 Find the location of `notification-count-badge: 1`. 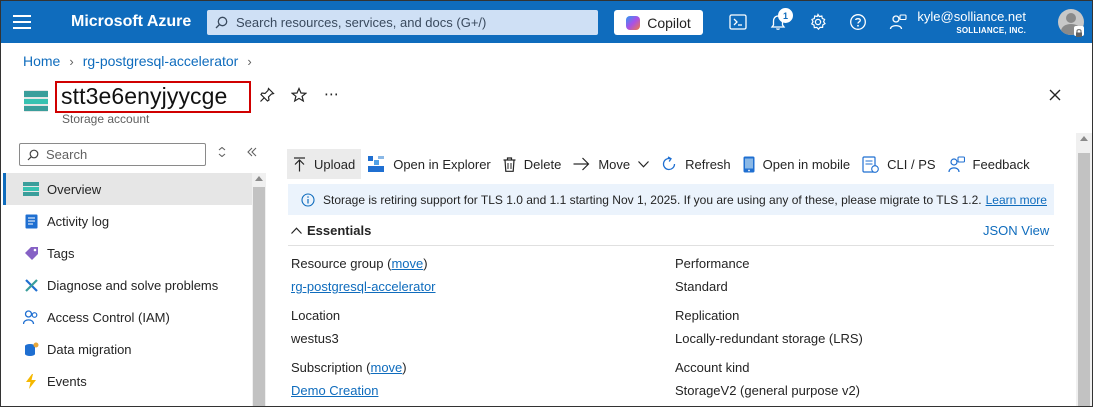

notification-count-badge: 1 is located at coordinates (785, 15).